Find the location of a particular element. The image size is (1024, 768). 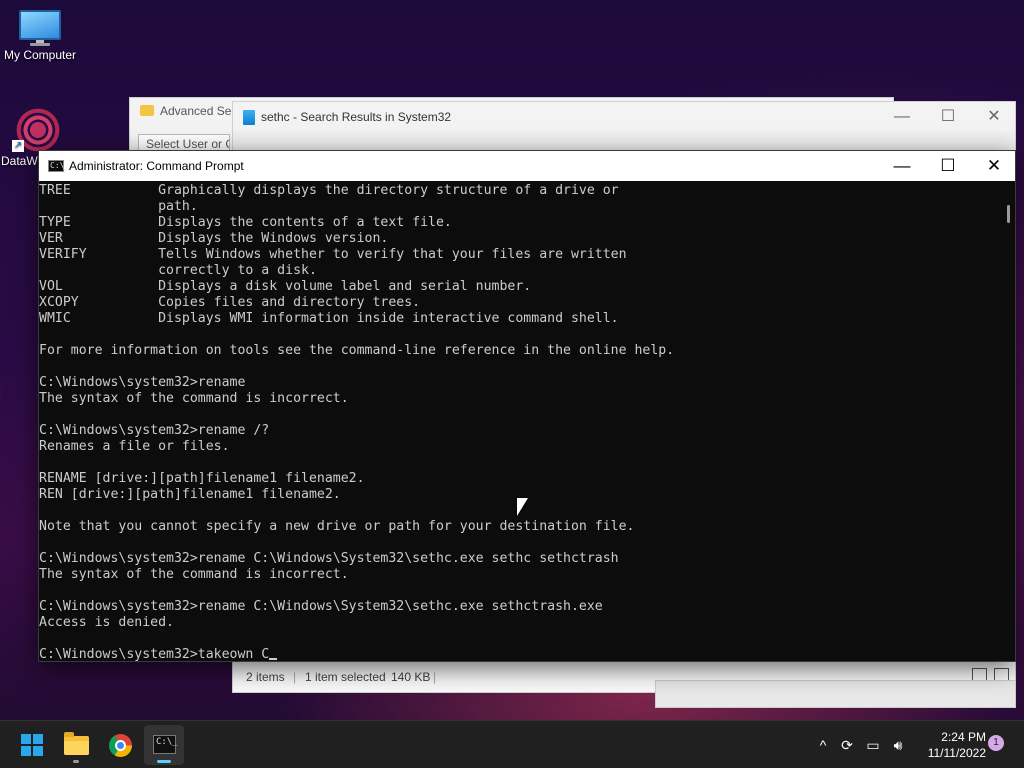

taskbar: C:\_ ^ ⟳ ▭ 🔊︎ 2:24 PM 11/11/2022 is located at coordinates (512, 744).